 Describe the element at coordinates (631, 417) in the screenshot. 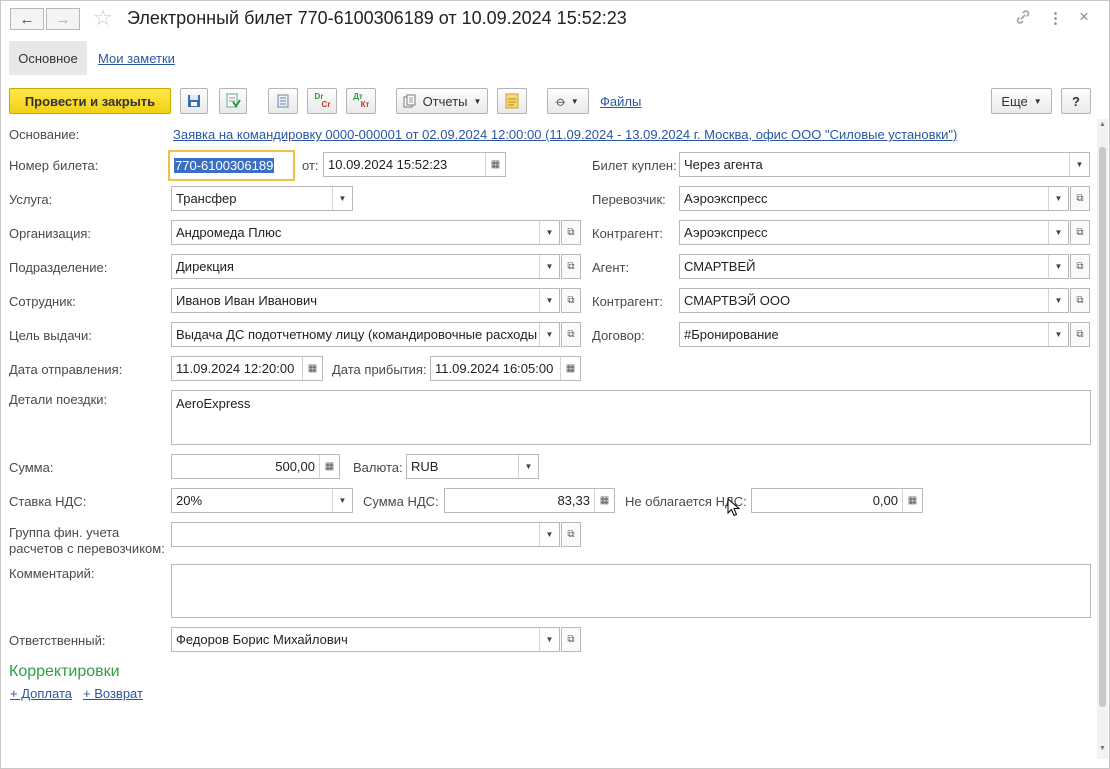

I see `details-textarea: AeroExpress` at that location.